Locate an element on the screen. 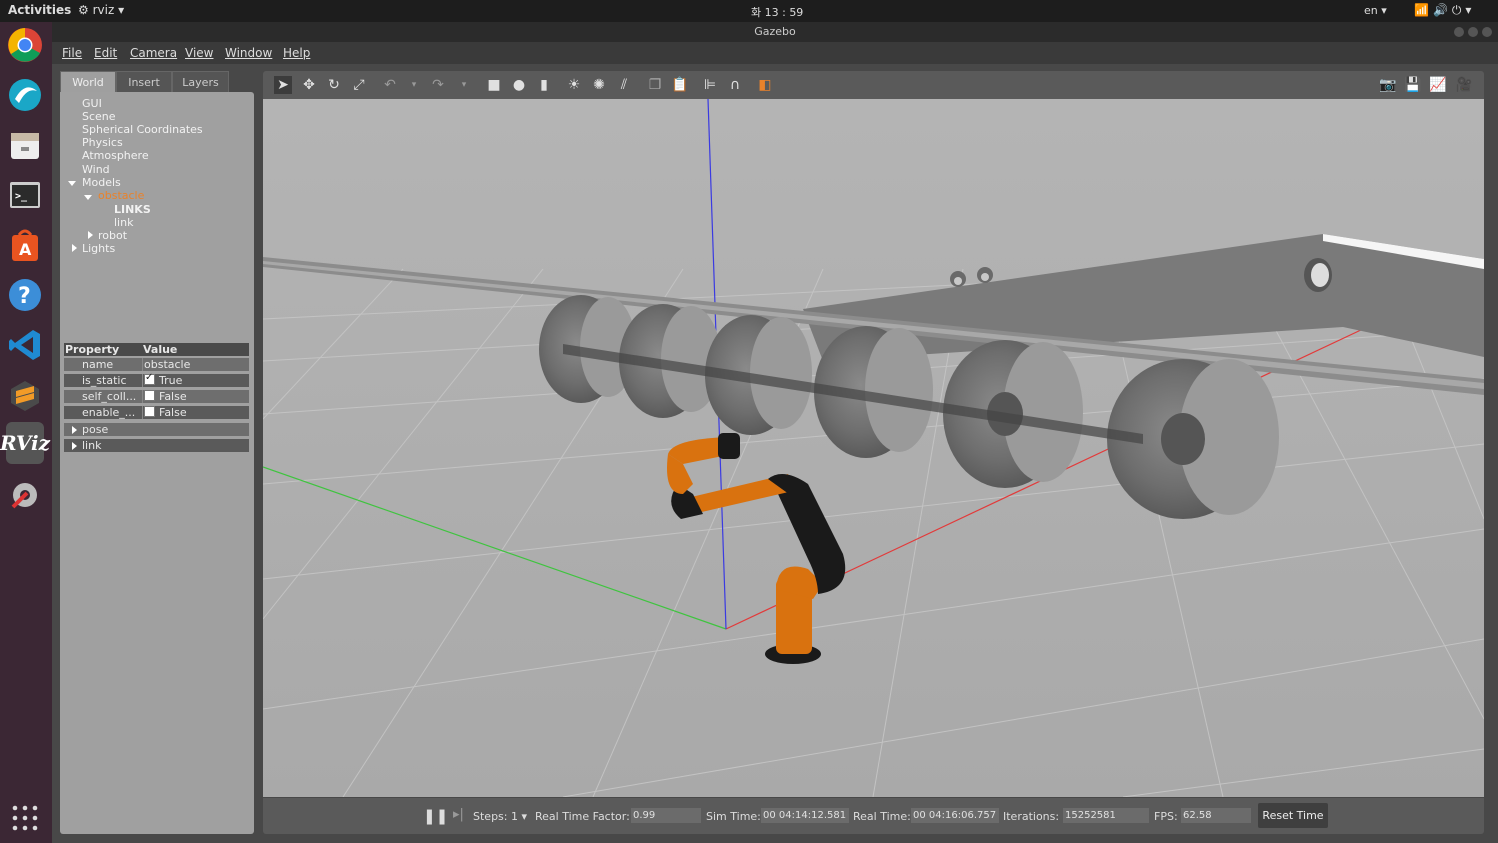  rotate-mode-icon: ↻ is located at coordinates (334, 85).